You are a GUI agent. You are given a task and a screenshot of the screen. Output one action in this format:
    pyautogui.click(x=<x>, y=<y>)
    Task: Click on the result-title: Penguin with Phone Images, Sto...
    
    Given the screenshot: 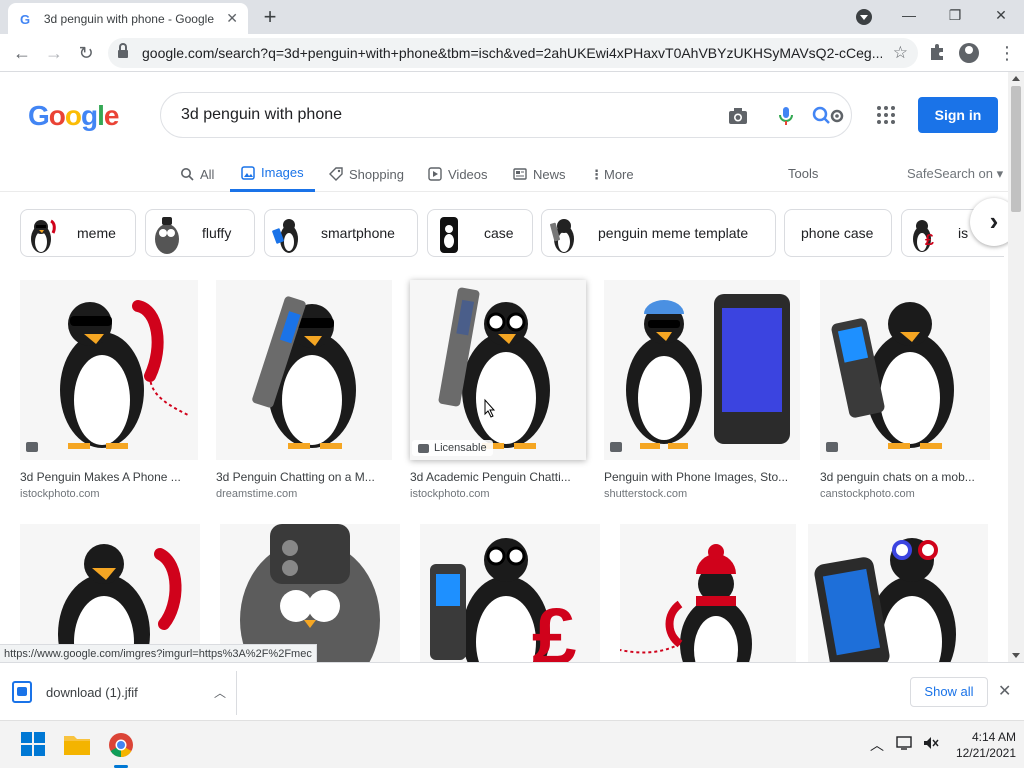 What is the action you would take?
    pyautogui.click(x=702, y=477)
    